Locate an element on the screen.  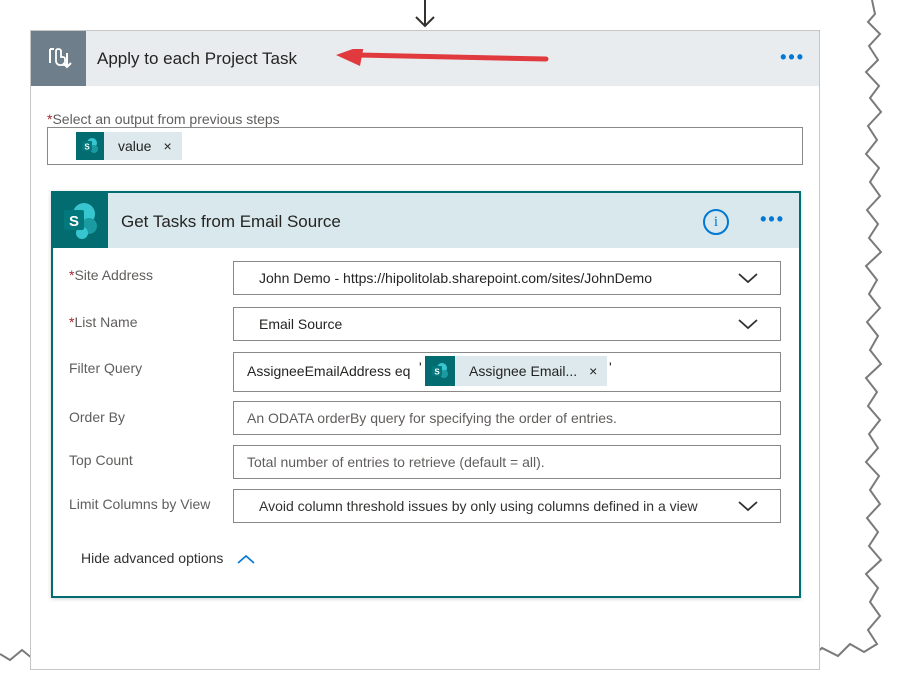
apply-to-each-icon is located at coordinates (58, 58).